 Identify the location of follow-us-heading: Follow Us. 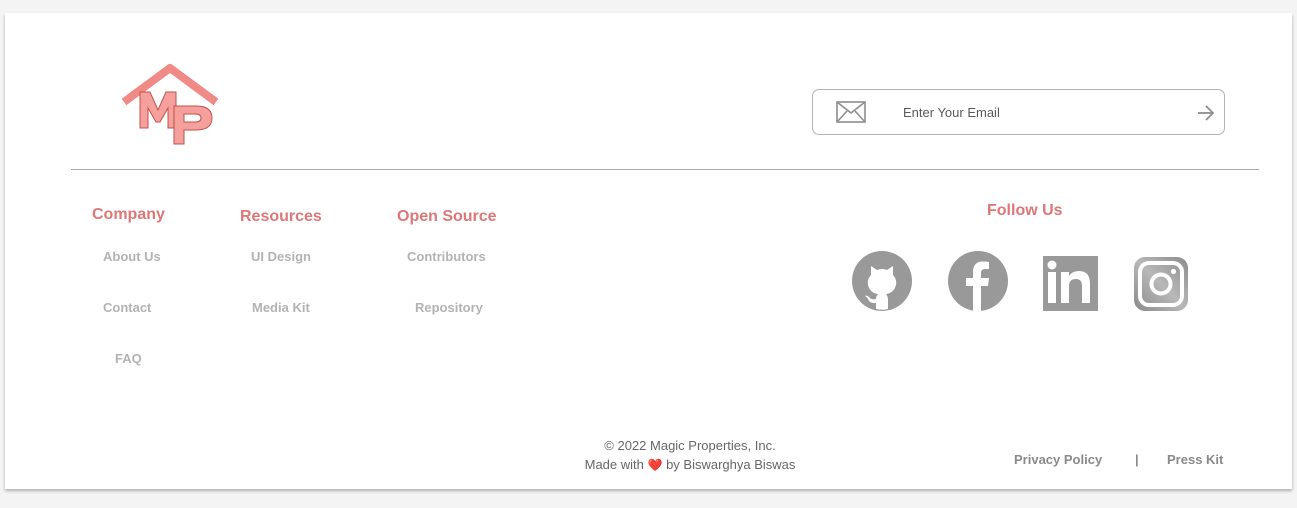
(1025, 210).